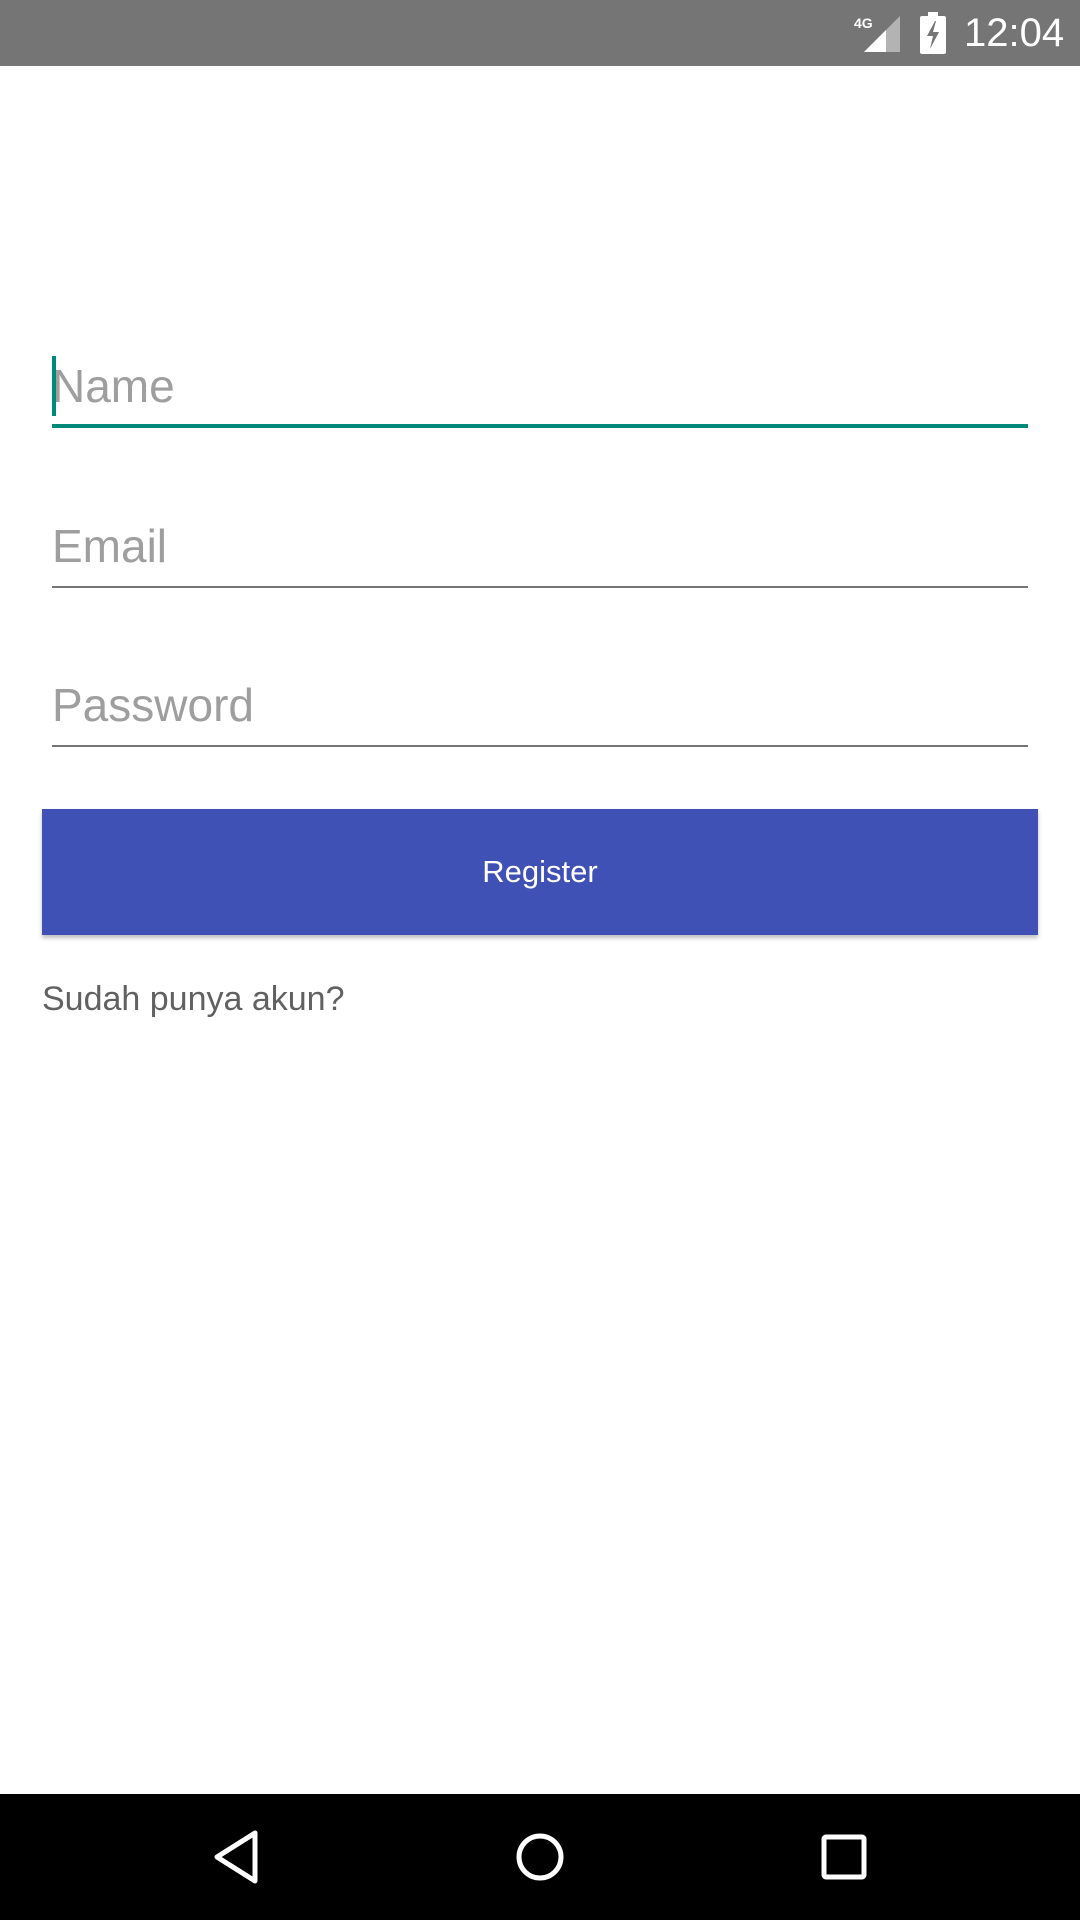 The height and width of the screenshot is (1920, 1080). Describe the element at coordinates (877, 33) in the screenshot. I see `signal-4g-icon: 4G` at that location.